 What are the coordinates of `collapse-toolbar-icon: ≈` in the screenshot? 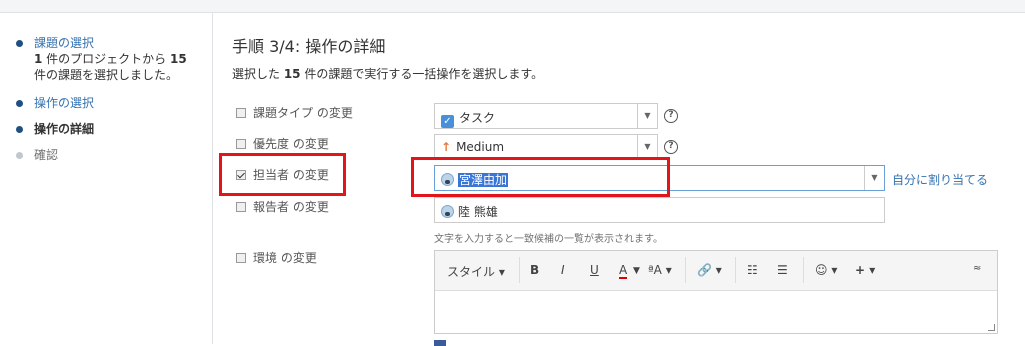 It's located at (977, 268).